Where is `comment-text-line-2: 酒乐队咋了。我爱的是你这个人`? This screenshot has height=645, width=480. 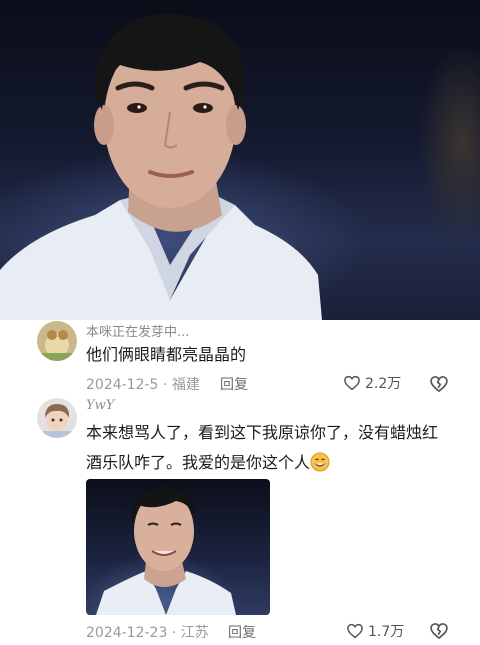
comment-text-line-2: 酒乐队咋了。我爱的是你这个人 is located at coordinates (276, 463).